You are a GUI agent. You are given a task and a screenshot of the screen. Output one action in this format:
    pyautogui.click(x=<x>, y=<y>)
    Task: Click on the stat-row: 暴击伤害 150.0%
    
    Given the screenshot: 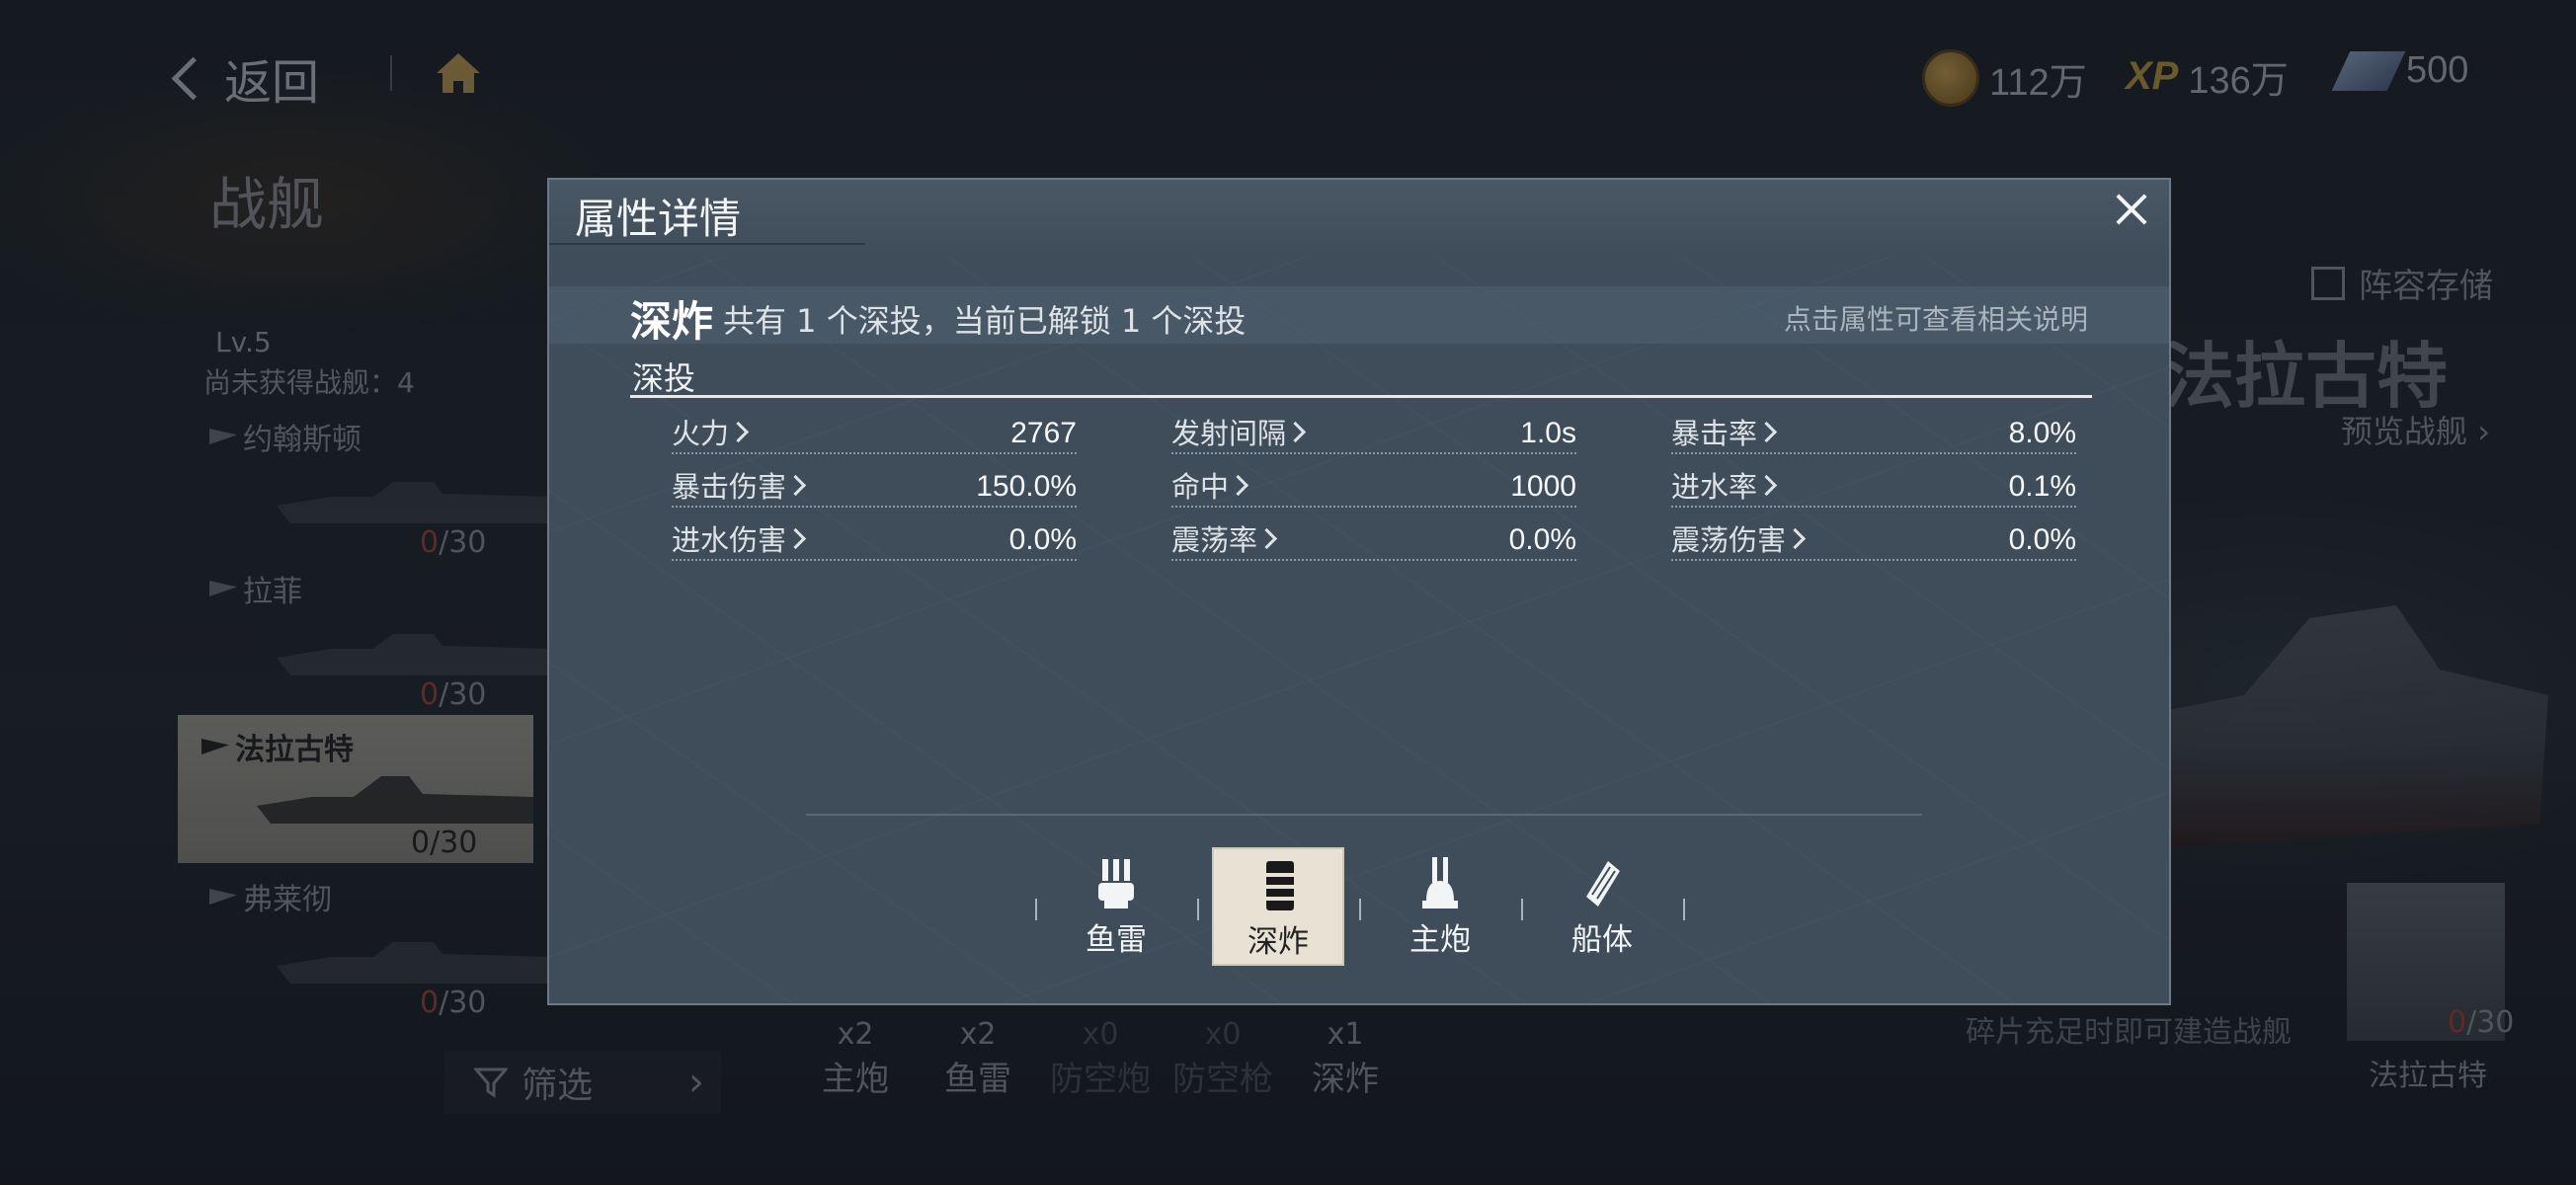 What is the action you would take?
    pyautogui.click(x=874, y=487)
    